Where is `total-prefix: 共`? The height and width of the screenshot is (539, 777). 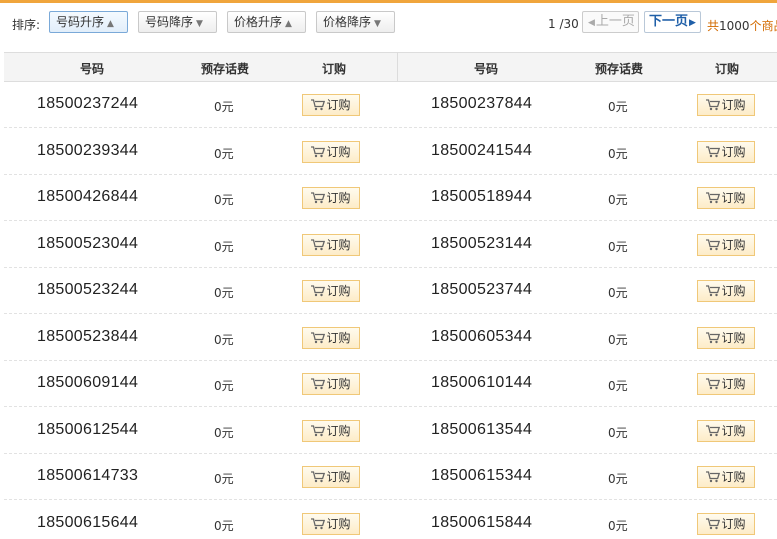
total-prefix: 共 is located at coordinates (713, 26).